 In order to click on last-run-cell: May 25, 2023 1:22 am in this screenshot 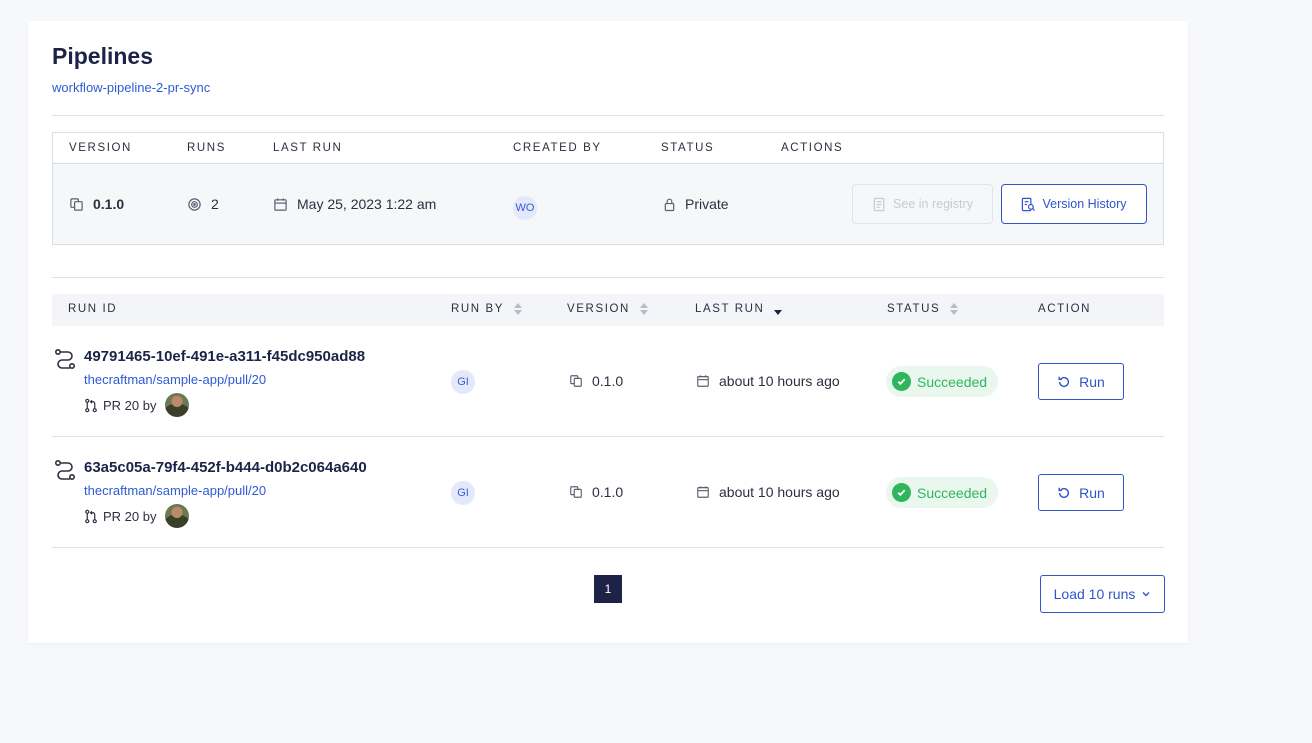, I will do `click(354, 204)`.